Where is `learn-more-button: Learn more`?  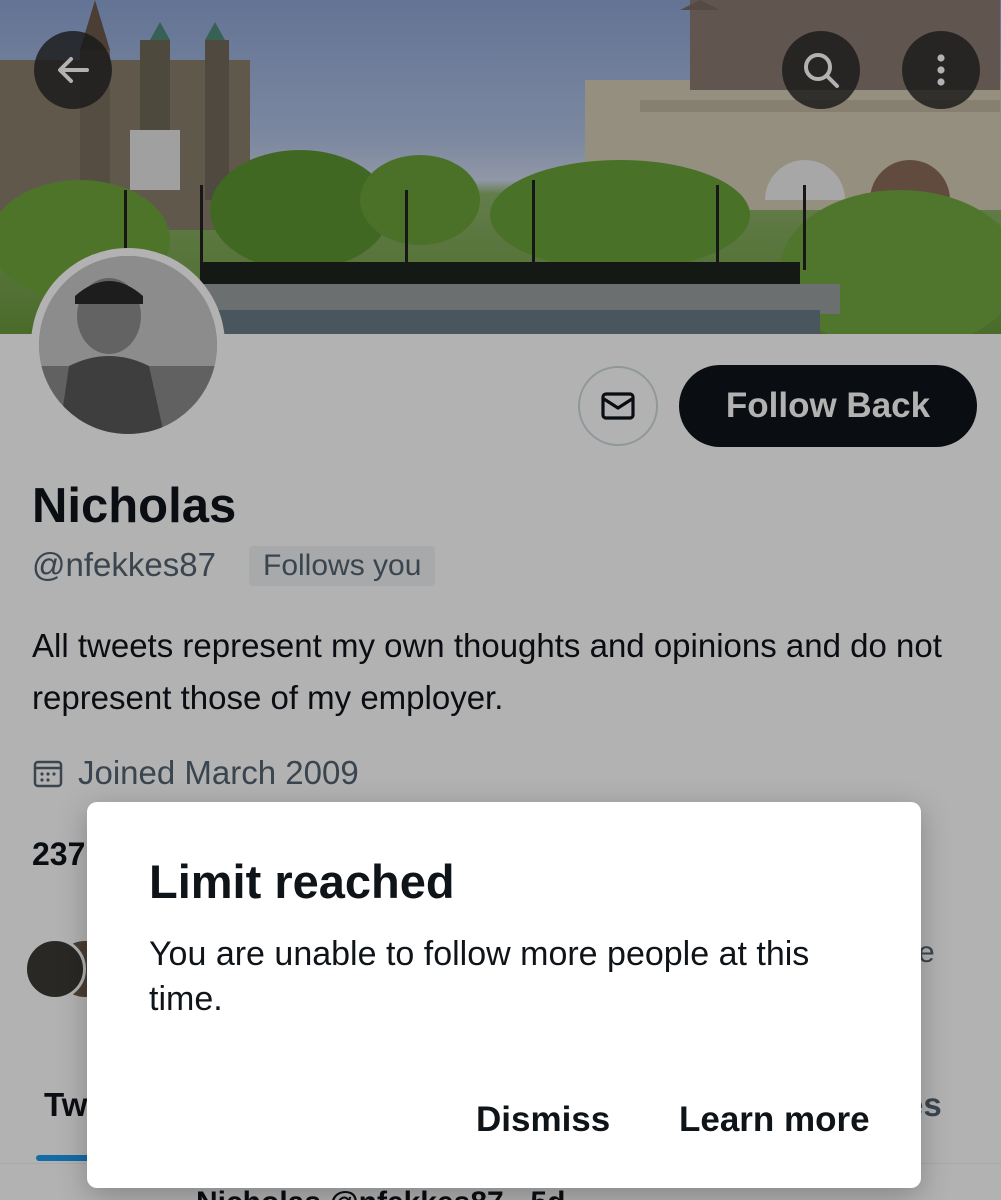
learn-more-button: Learn more is located at coordinates (774, 1120).